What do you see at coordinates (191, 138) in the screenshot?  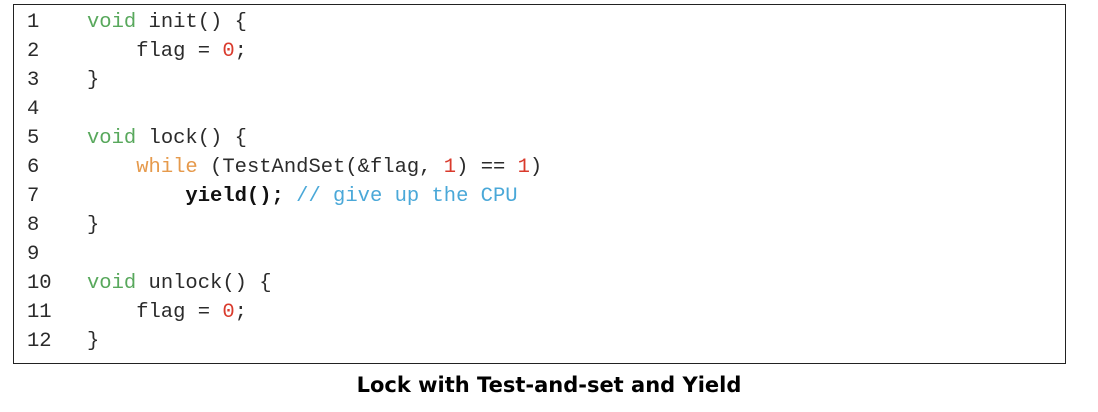 I see `code-token: lock() {` at bounding box center [191, 138].